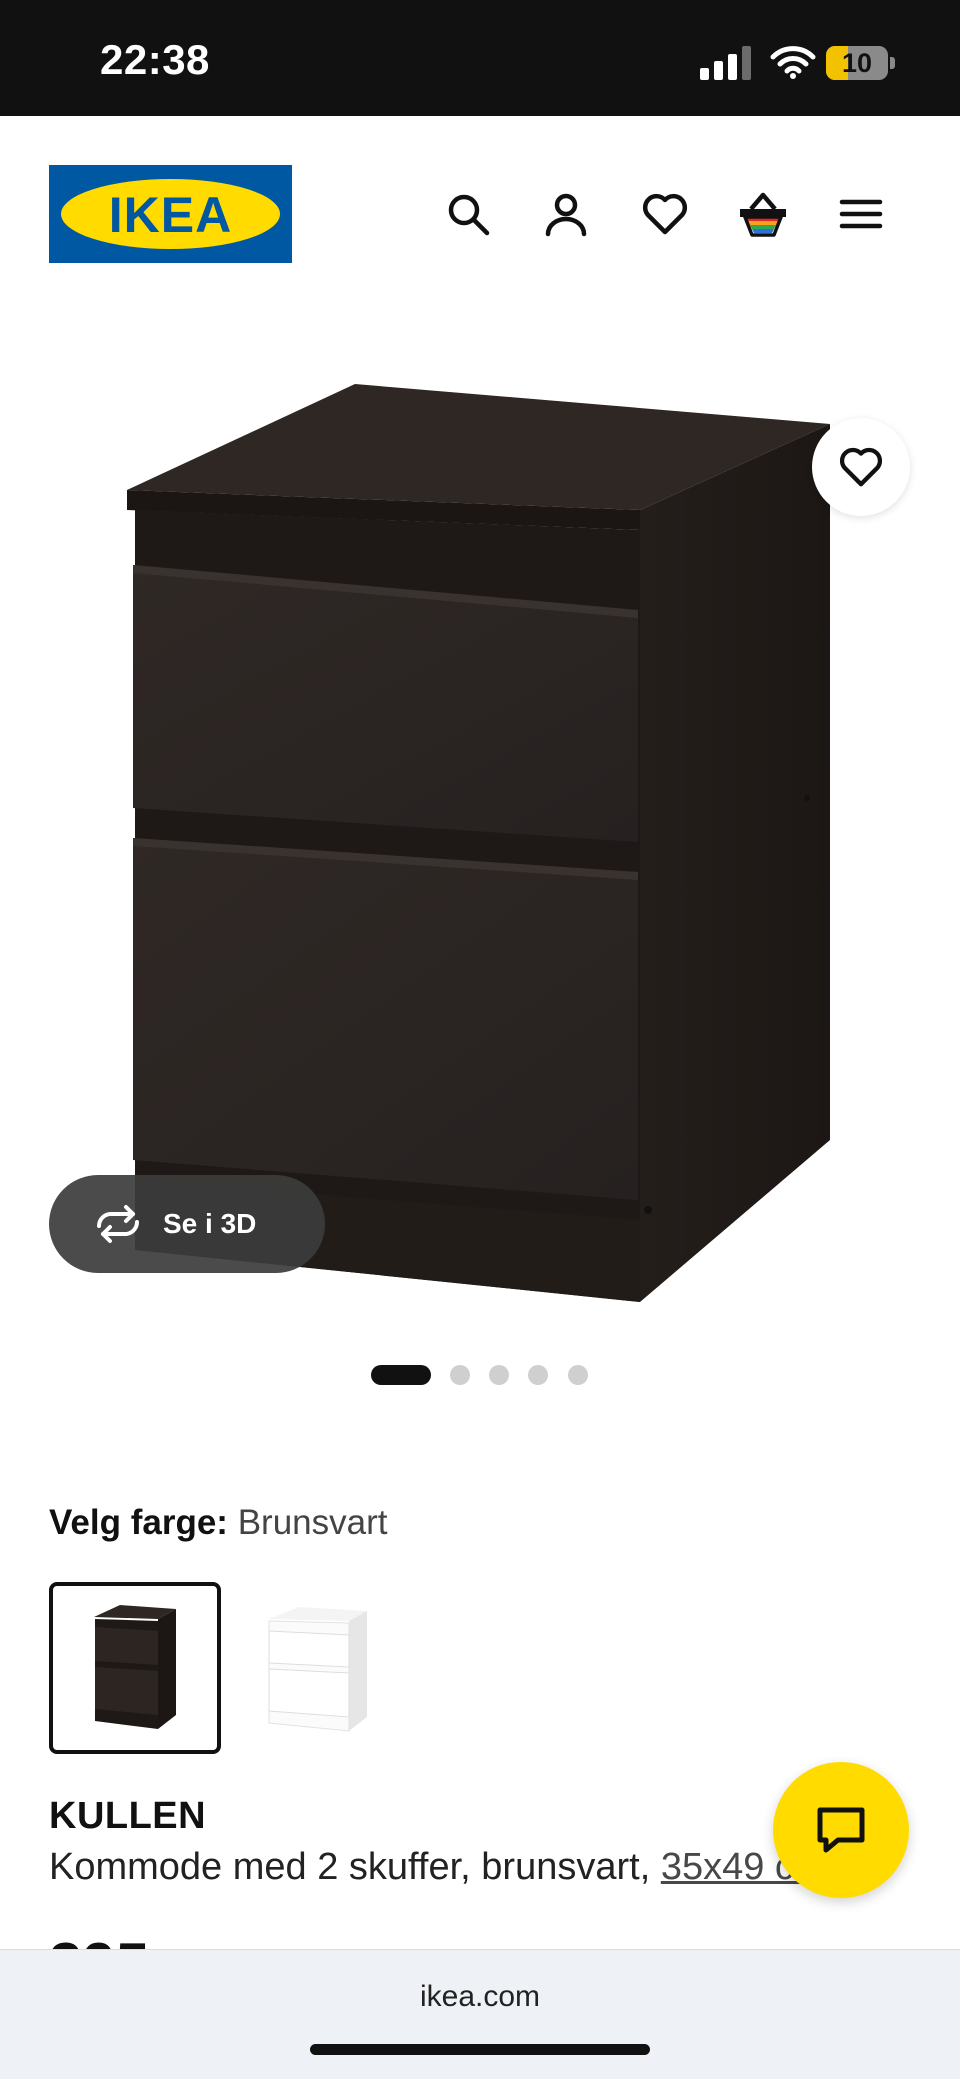 The width and height of the screenshot is (960, 2079). What do you see at coordinates (857, 63) in the screenshot?
I see `battery-level: 10` at bounding box center [857, 63].